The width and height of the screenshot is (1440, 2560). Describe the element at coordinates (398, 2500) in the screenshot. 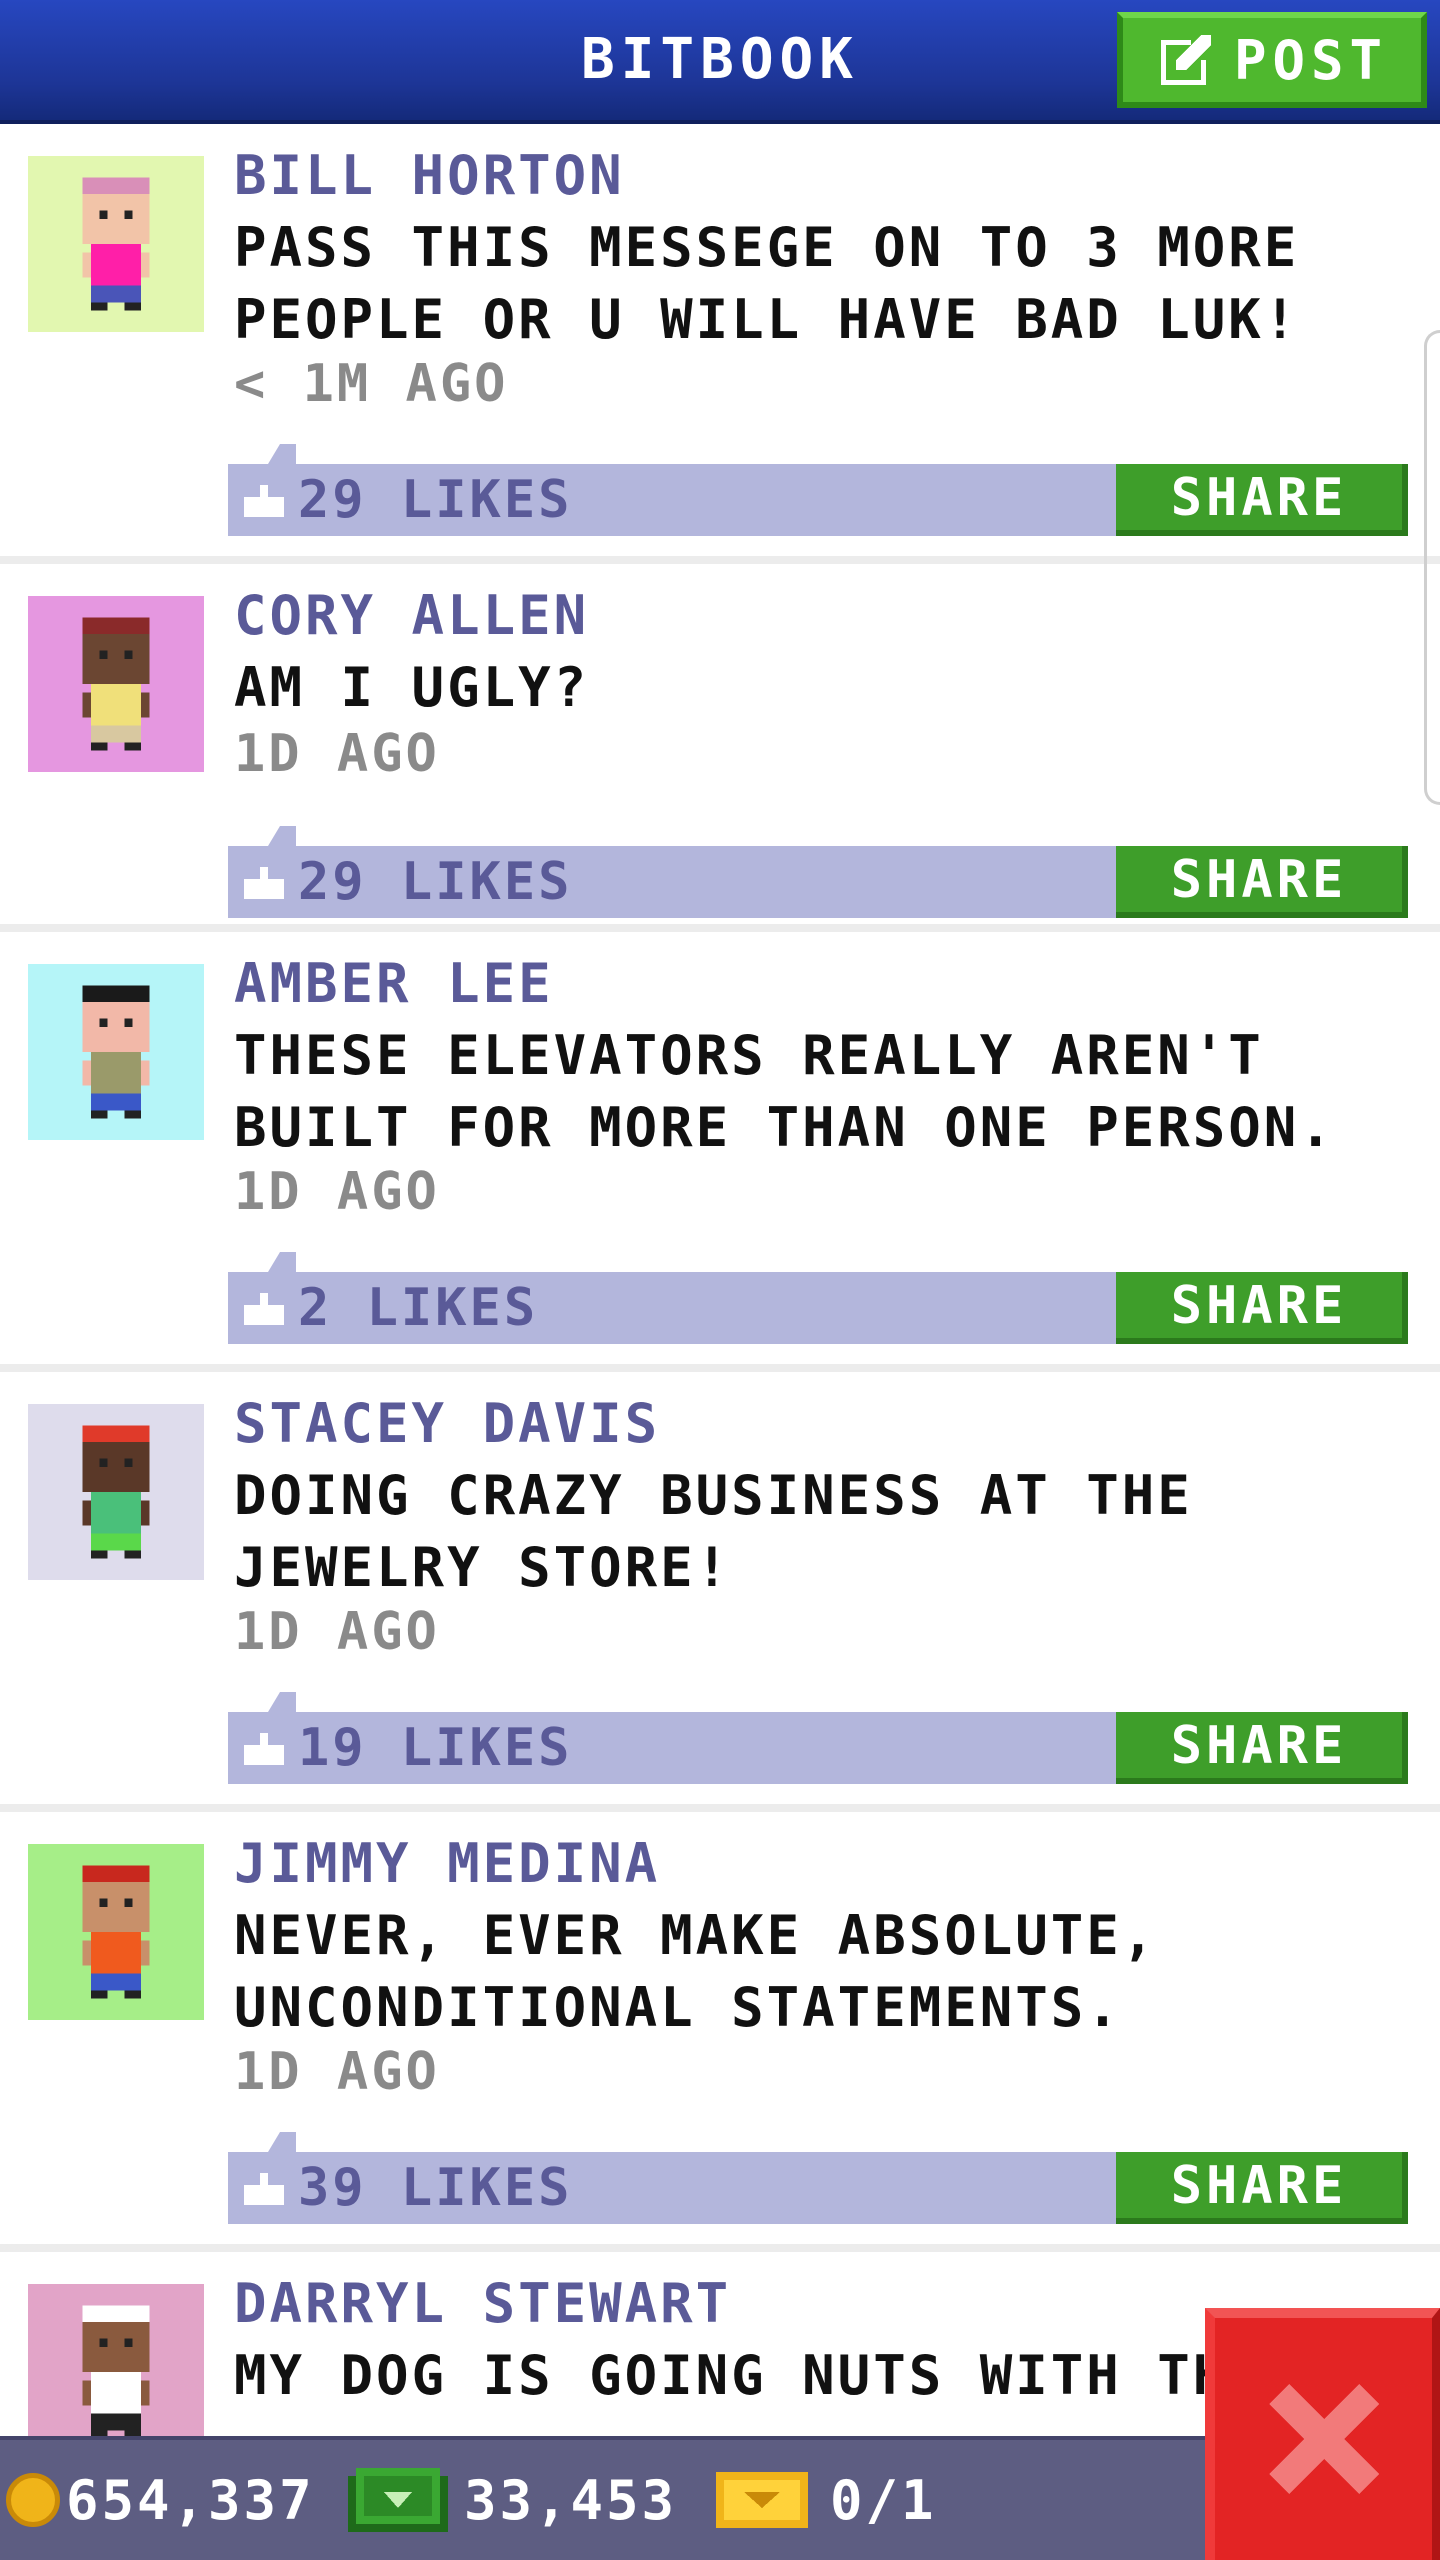

I see `cash-icon` at that location.